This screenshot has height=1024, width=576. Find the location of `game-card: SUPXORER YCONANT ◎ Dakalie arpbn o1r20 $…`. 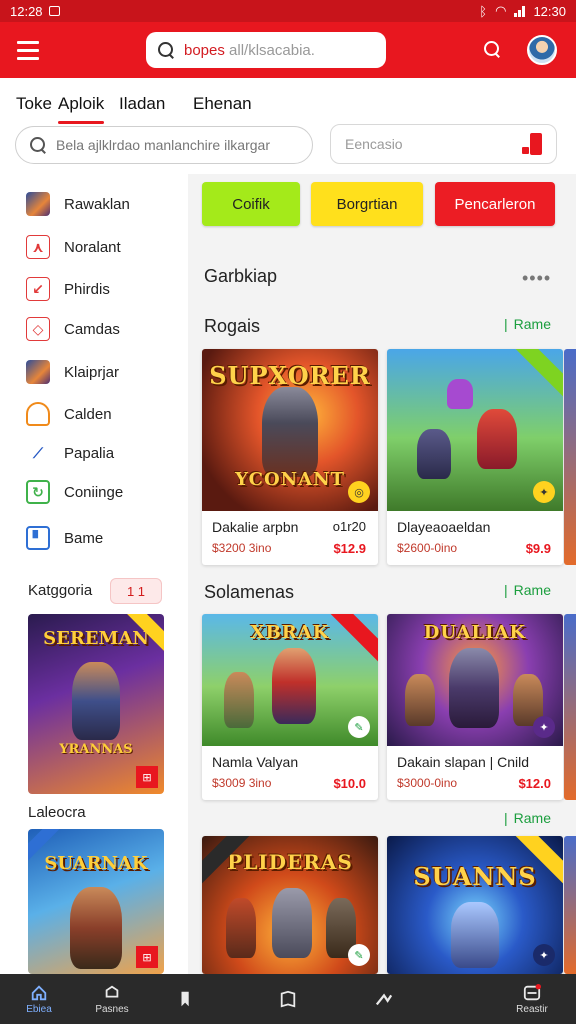

game-card: SUPXORER YCONANT ◎ Dakalie arpbn o1r20 $… is located at coordinates (290, 457).